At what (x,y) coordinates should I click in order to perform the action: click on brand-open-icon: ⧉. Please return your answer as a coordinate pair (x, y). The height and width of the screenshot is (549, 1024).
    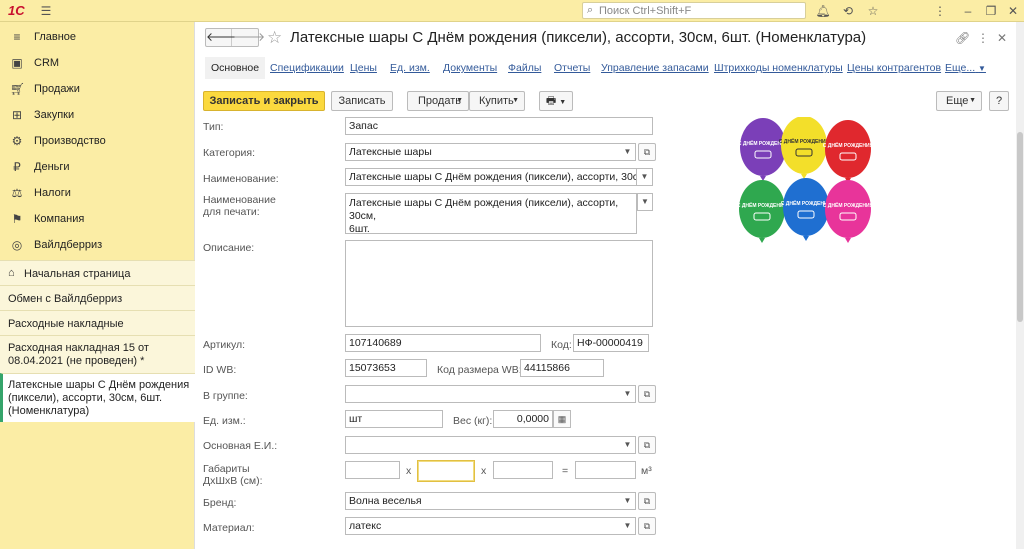
    Looking at the image, I should click on (647, 501).